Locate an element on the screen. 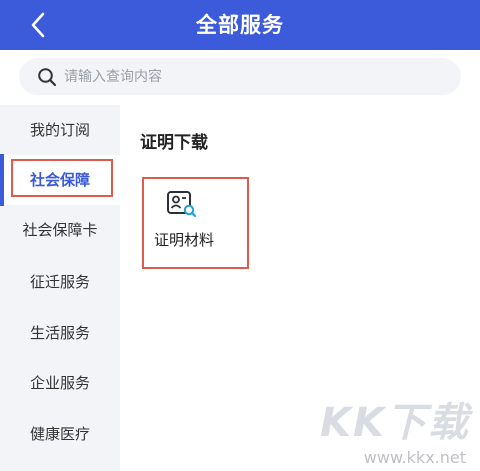 The width and height of the screenshot is (480, 471). search-box is located at coordinates (240, 76).